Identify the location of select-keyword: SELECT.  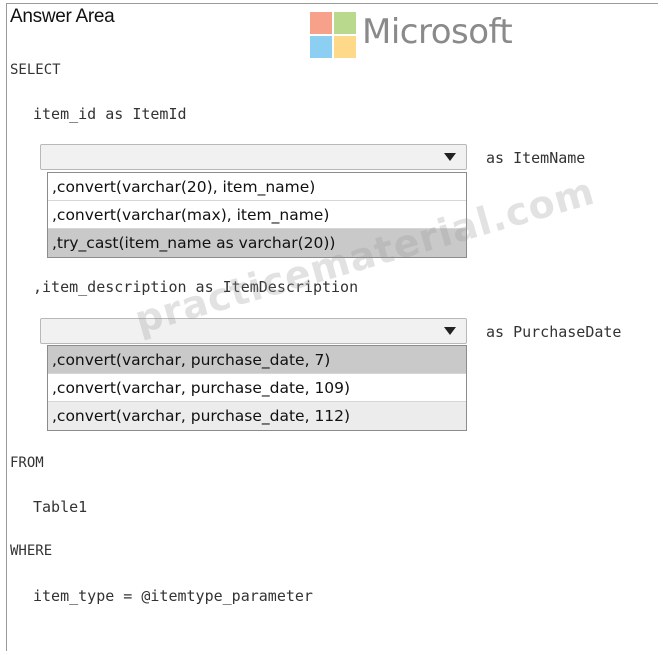
(35, 70).